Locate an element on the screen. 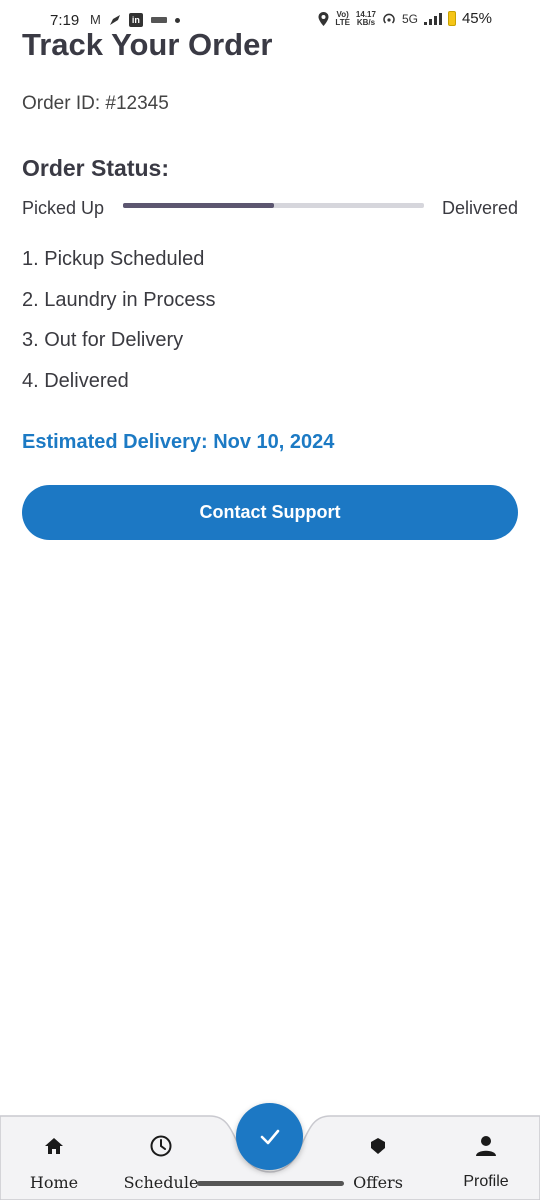  fab-check-button is located at coordinates (269, 1136).